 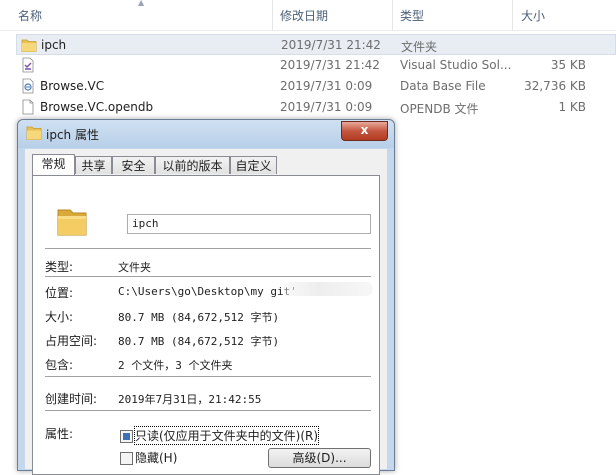 What do you see at coordinates (226, 435) in the screenshot?
I see `readonly-label: 只读(仅应用于文件夹中的文件)(R)` at bounding box center [226, 435].